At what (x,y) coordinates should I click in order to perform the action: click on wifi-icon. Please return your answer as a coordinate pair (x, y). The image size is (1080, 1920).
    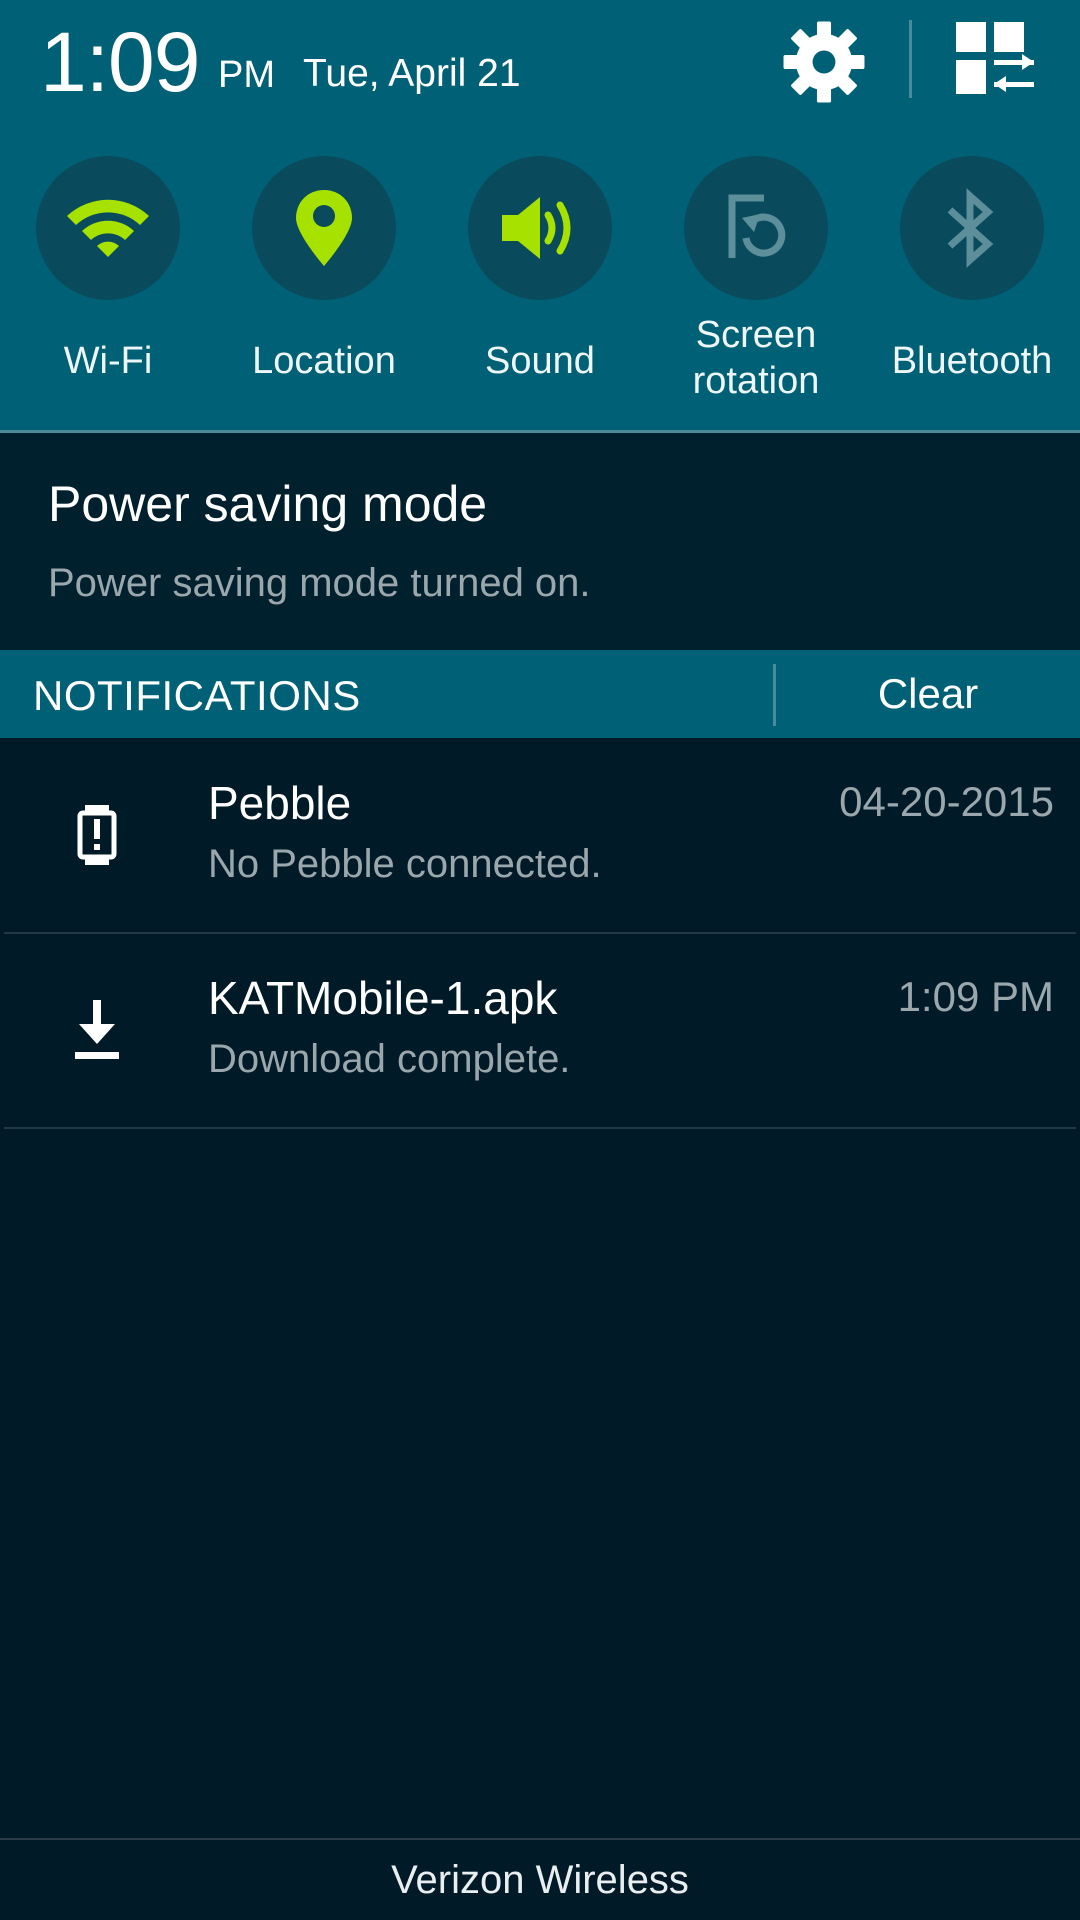
    Looking at the image, I should click on (108, 228).